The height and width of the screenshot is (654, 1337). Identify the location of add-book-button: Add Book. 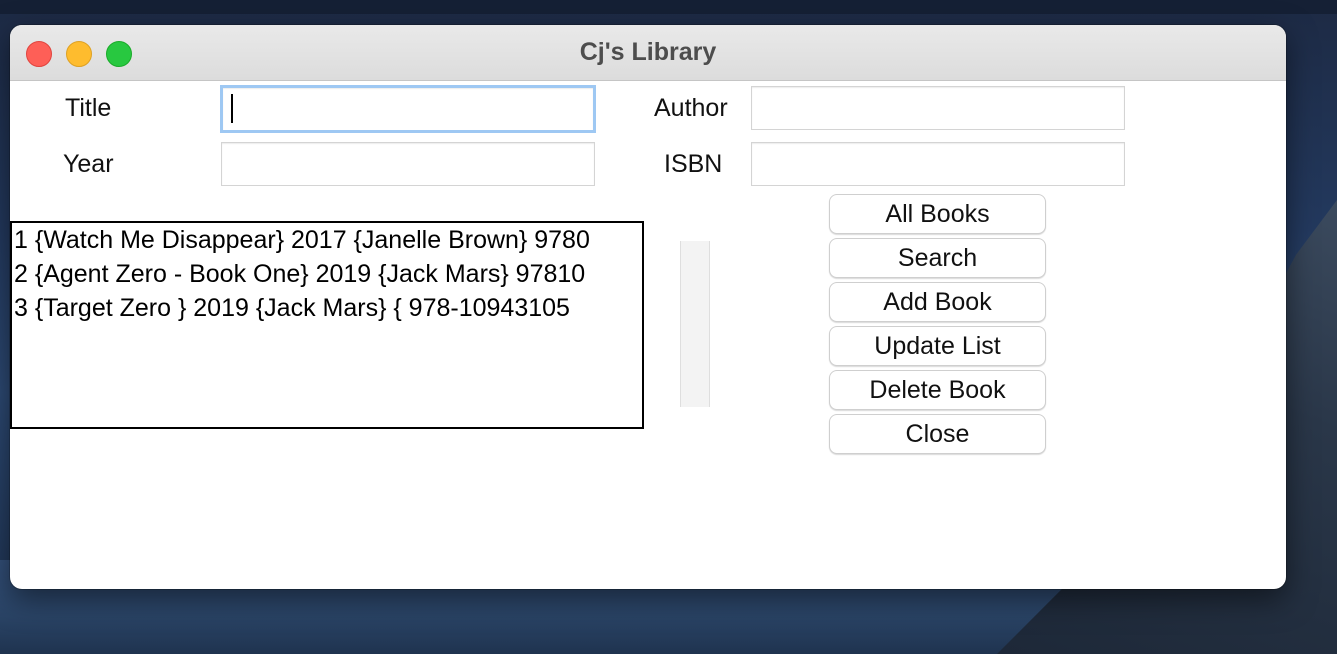
(937, 302).